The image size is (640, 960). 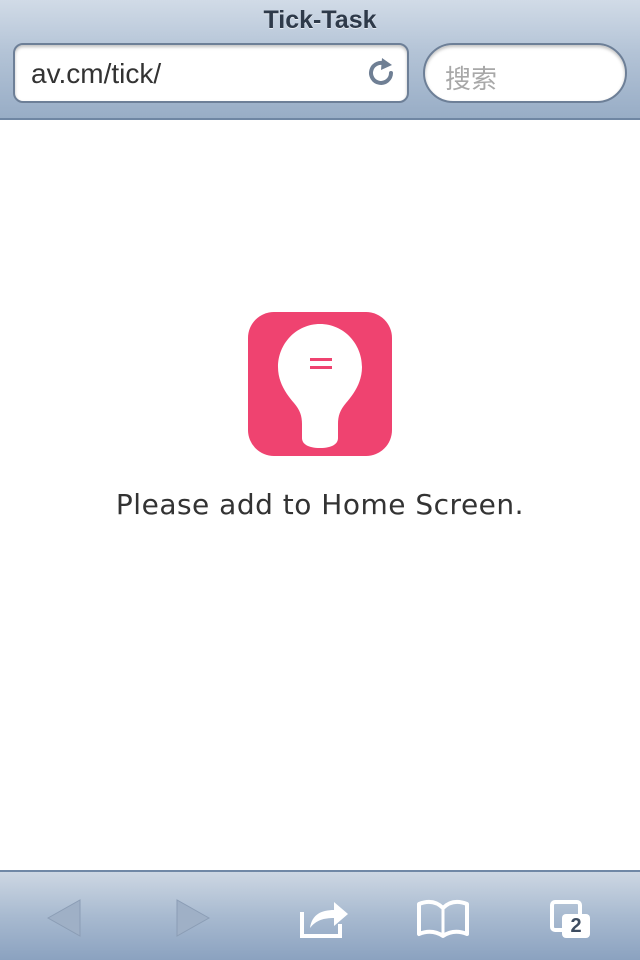 What do you see at coordinates (443, 918) in the screenshot?
I see `bookmarks-icon` at bounding box center [443, 918].